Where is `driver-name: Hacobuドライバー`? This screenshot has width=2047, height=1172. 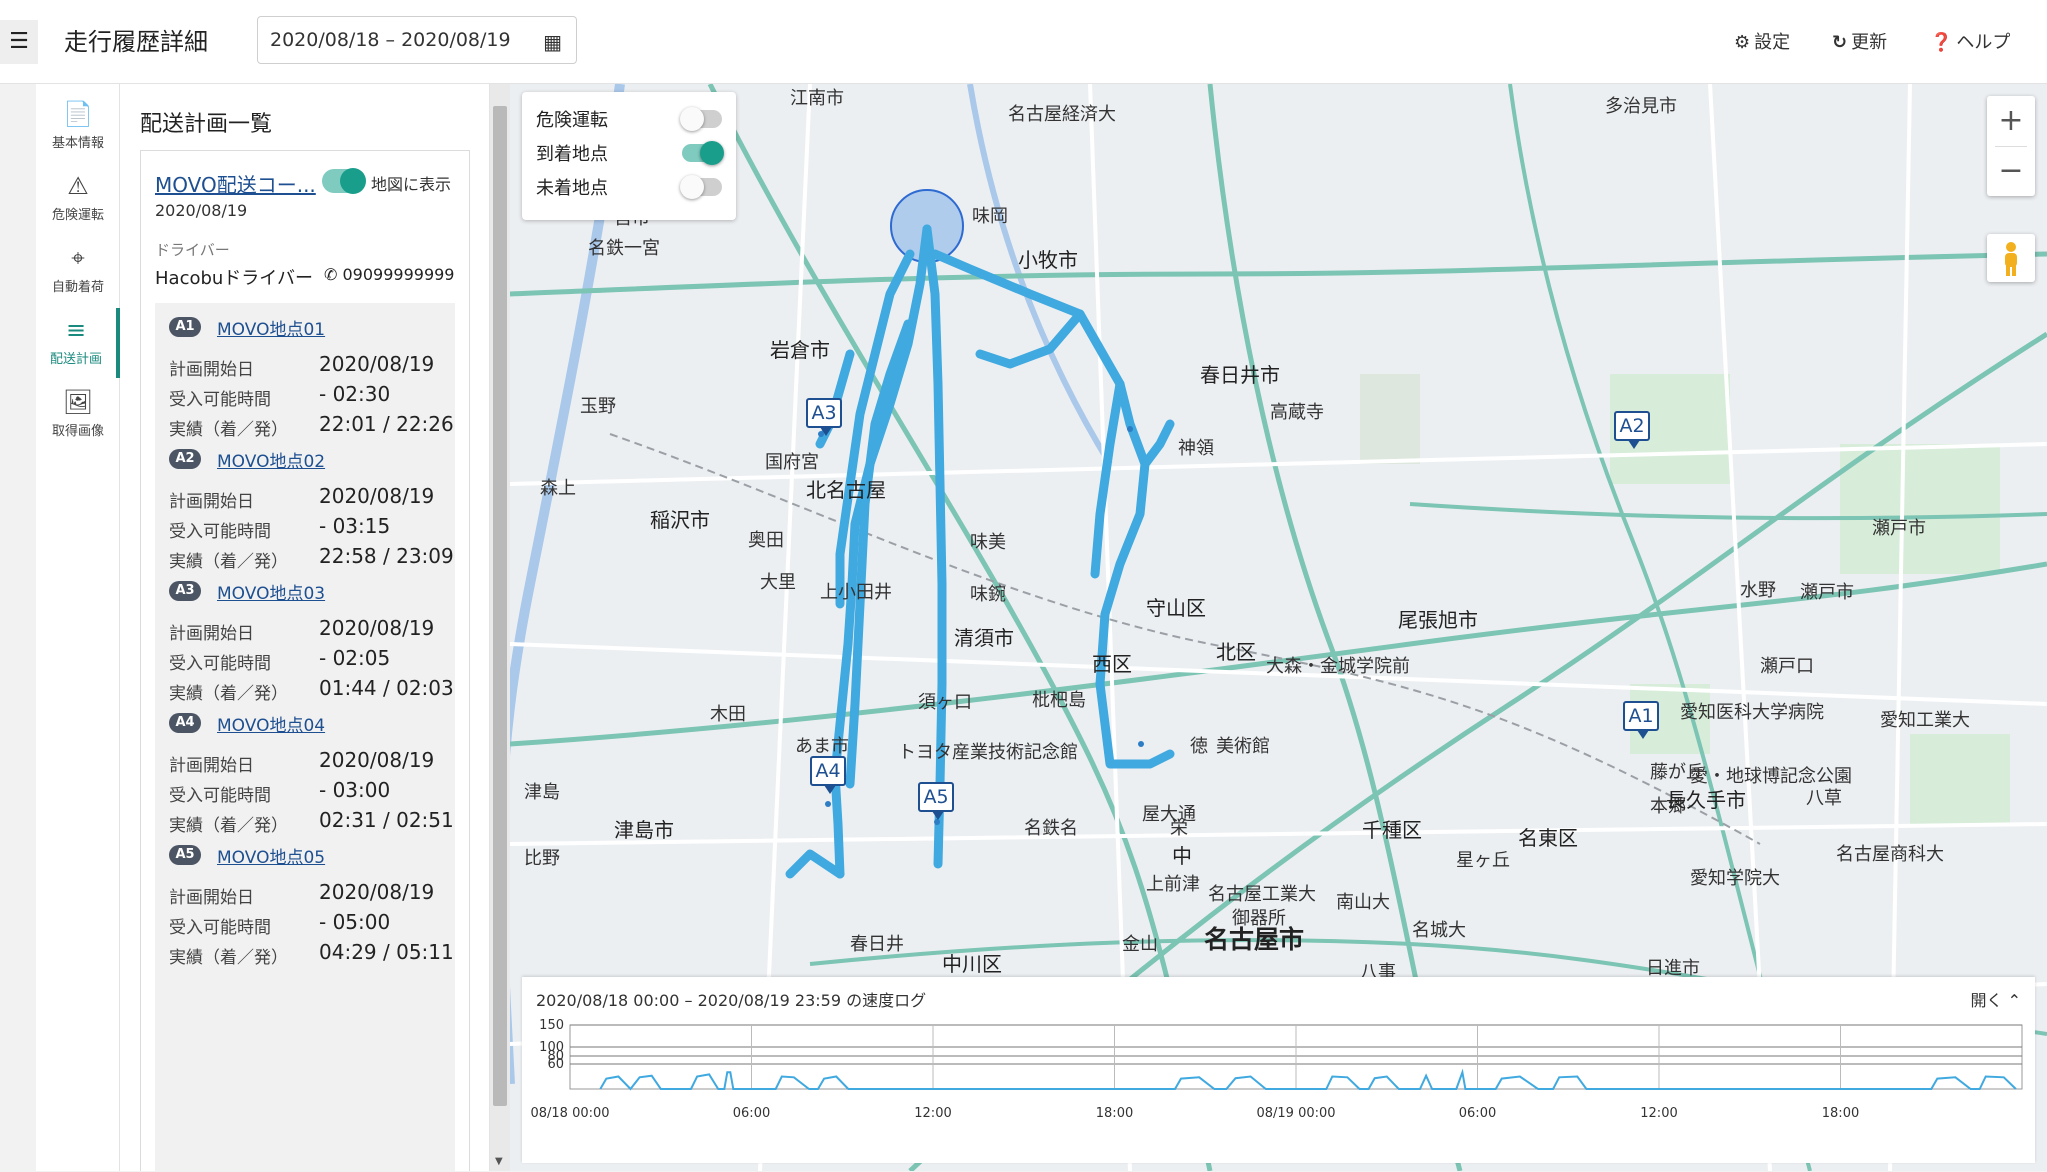
driver-name: Hacobuドライバー is located at coordinates (234, 278).